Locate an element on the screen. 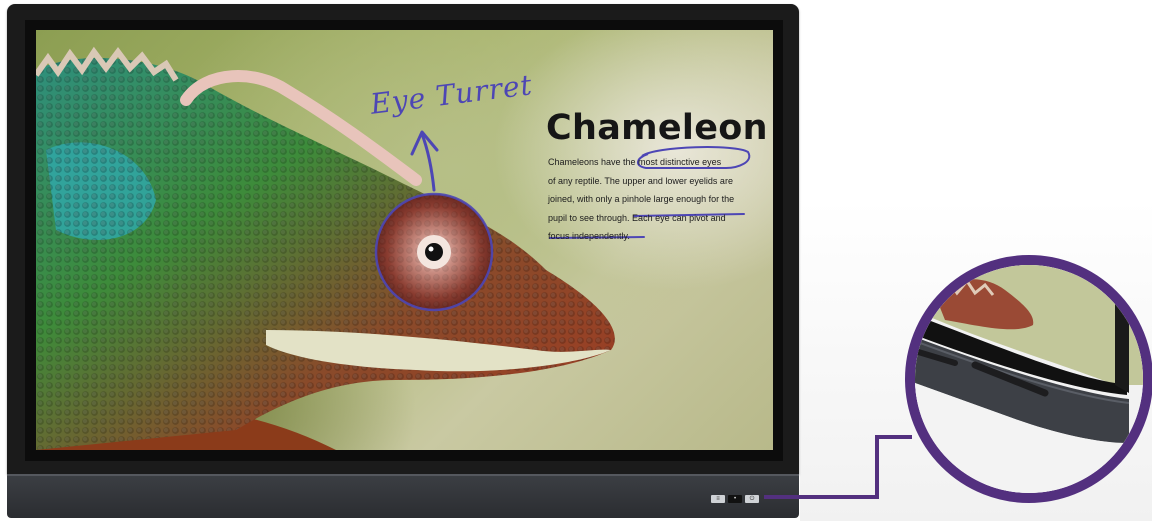 This screenshot has height=521, width=1152. zoom-inset is located at coordinates (1028, 379).